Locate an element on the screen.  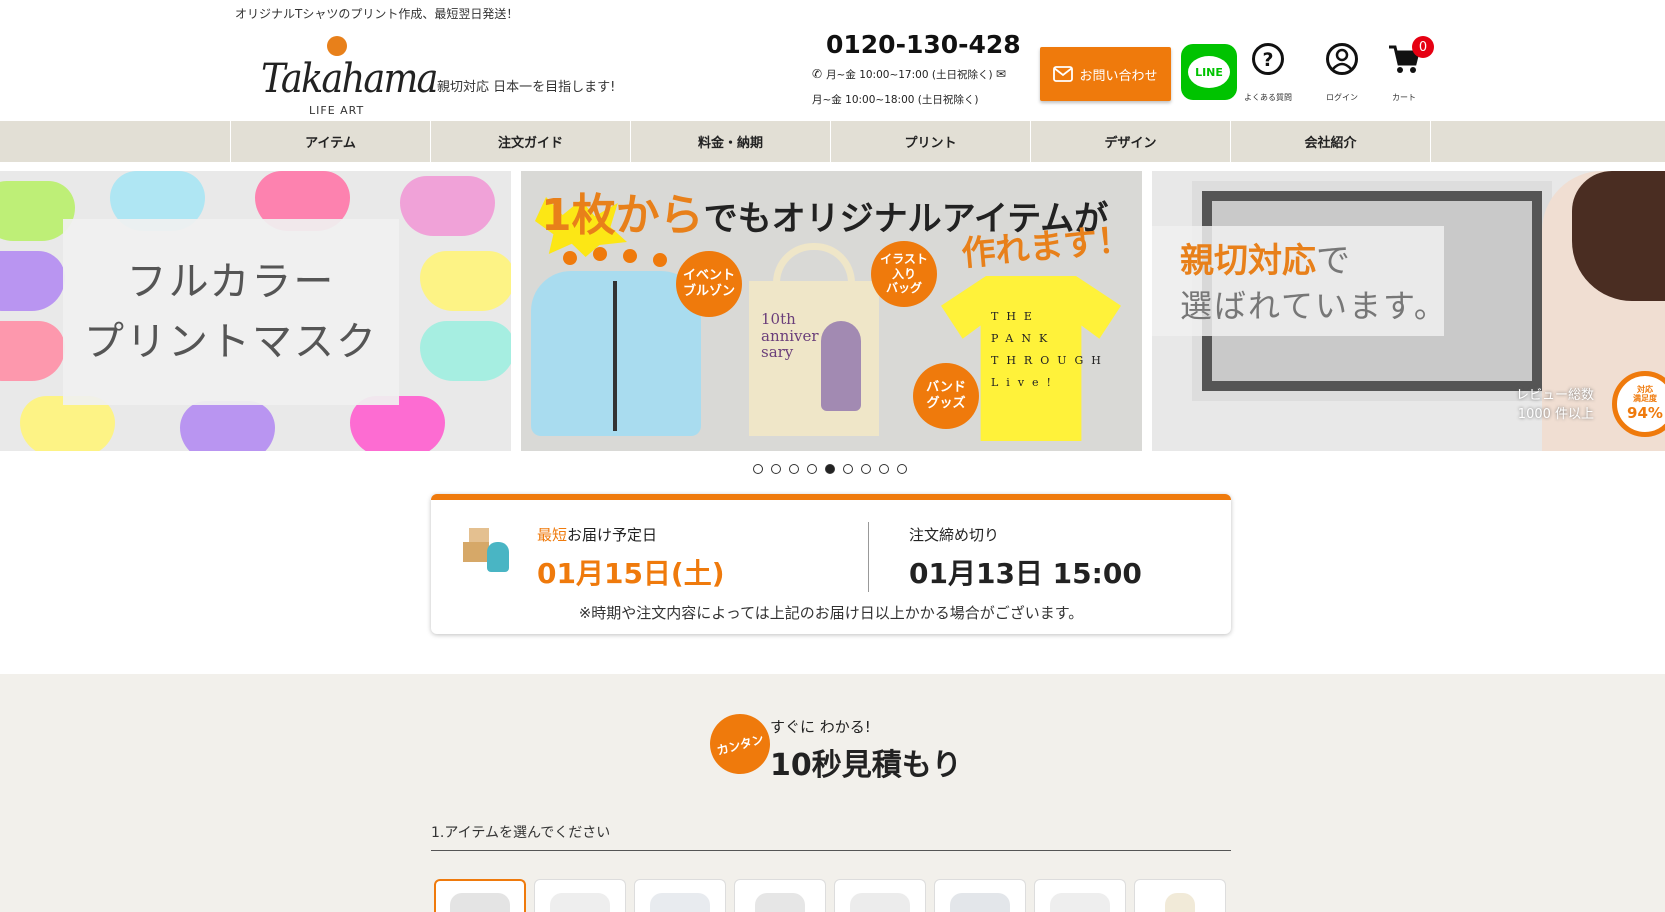
logo-subtitle: LIFE ART is located at coordinates (337, 110).